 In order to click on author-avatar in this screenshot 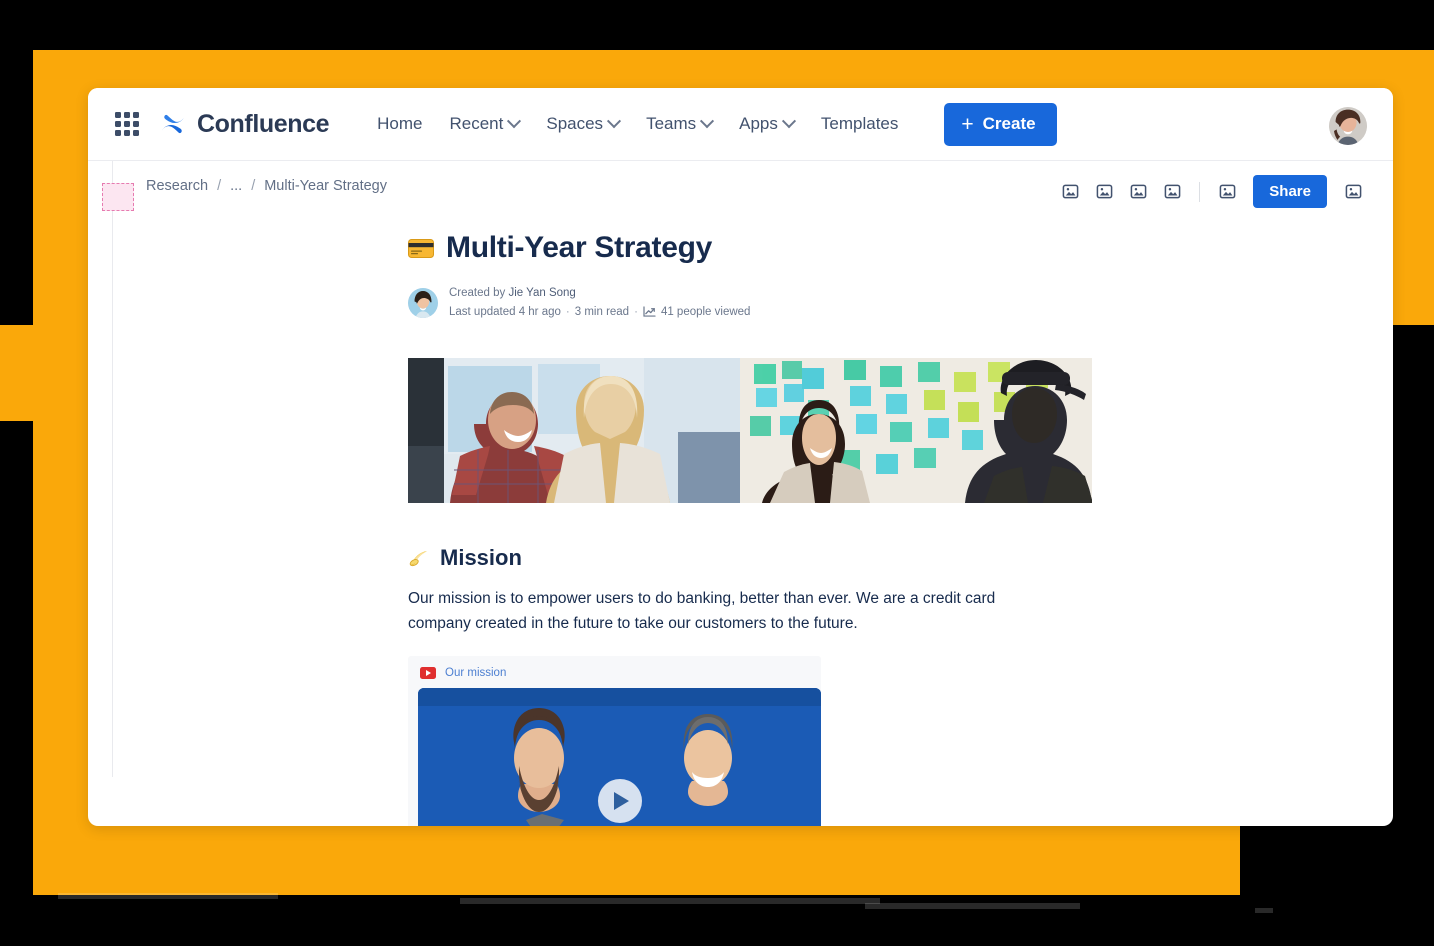, I will do `click(423, 302)`.